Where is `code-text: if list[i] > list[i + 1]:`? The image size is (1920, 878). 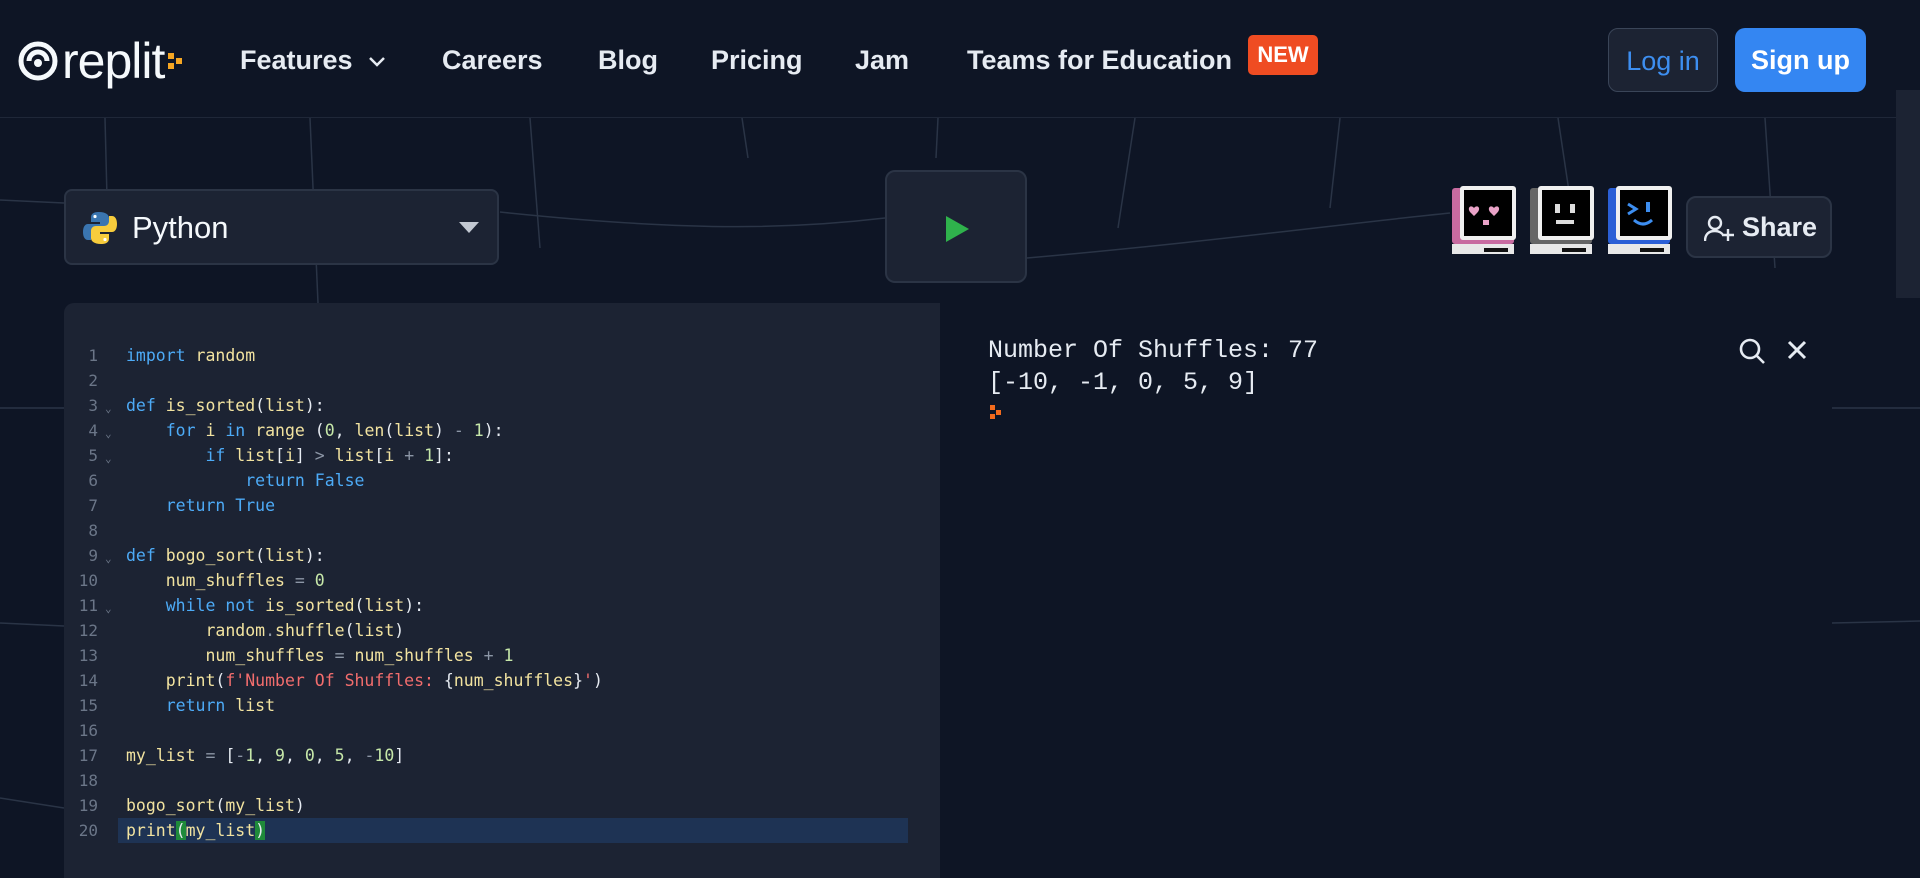 code-text: if list[i] > list[i + 1]: is located at coordinates (329, 455).